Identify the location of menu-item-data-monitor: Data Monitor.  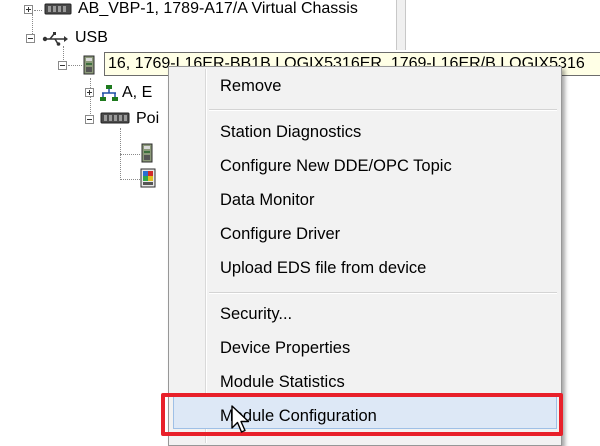
(267, 200).